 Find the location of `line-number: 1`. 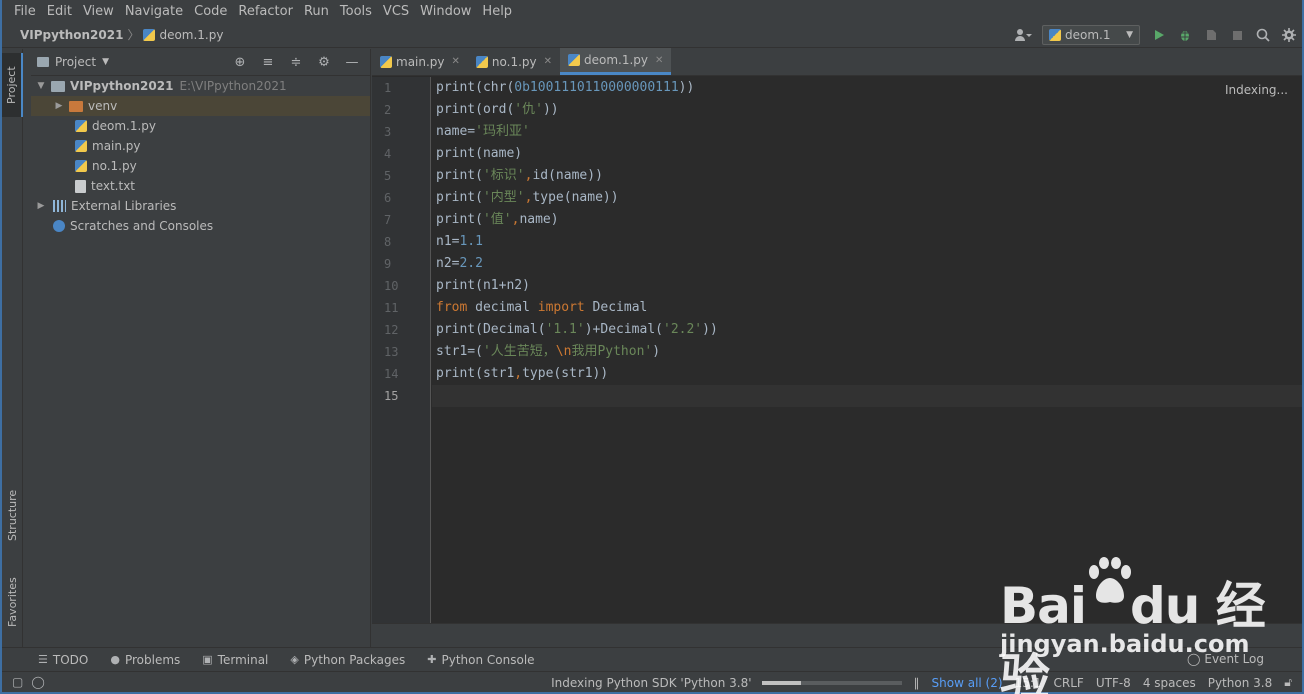

line-number: 1 is located at coordinates (401, 88).